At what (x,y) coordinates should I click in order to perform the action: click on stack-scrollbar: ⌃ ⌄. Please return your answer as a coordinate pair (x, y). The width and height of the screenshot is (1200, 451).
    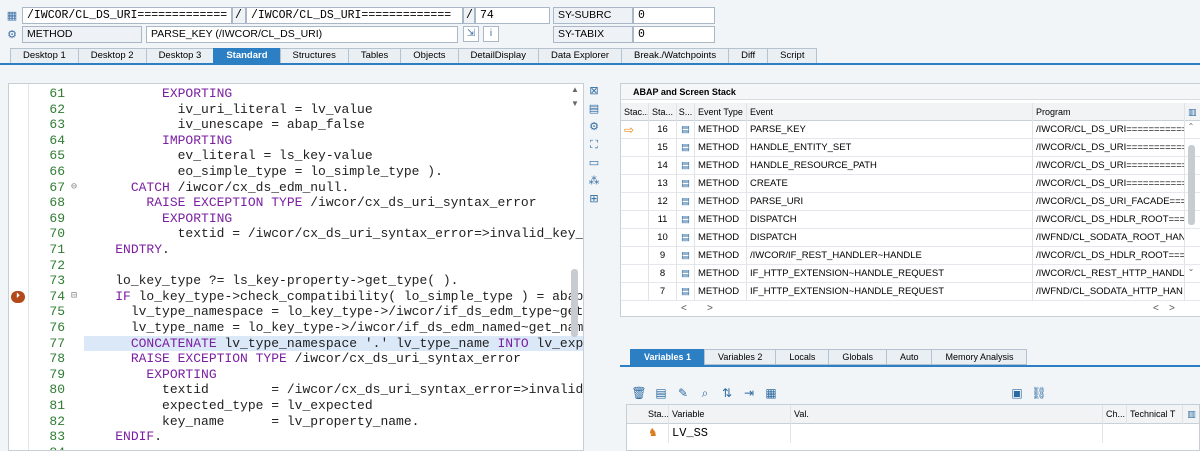
    Looking at the image, I should click on (1191, 211).